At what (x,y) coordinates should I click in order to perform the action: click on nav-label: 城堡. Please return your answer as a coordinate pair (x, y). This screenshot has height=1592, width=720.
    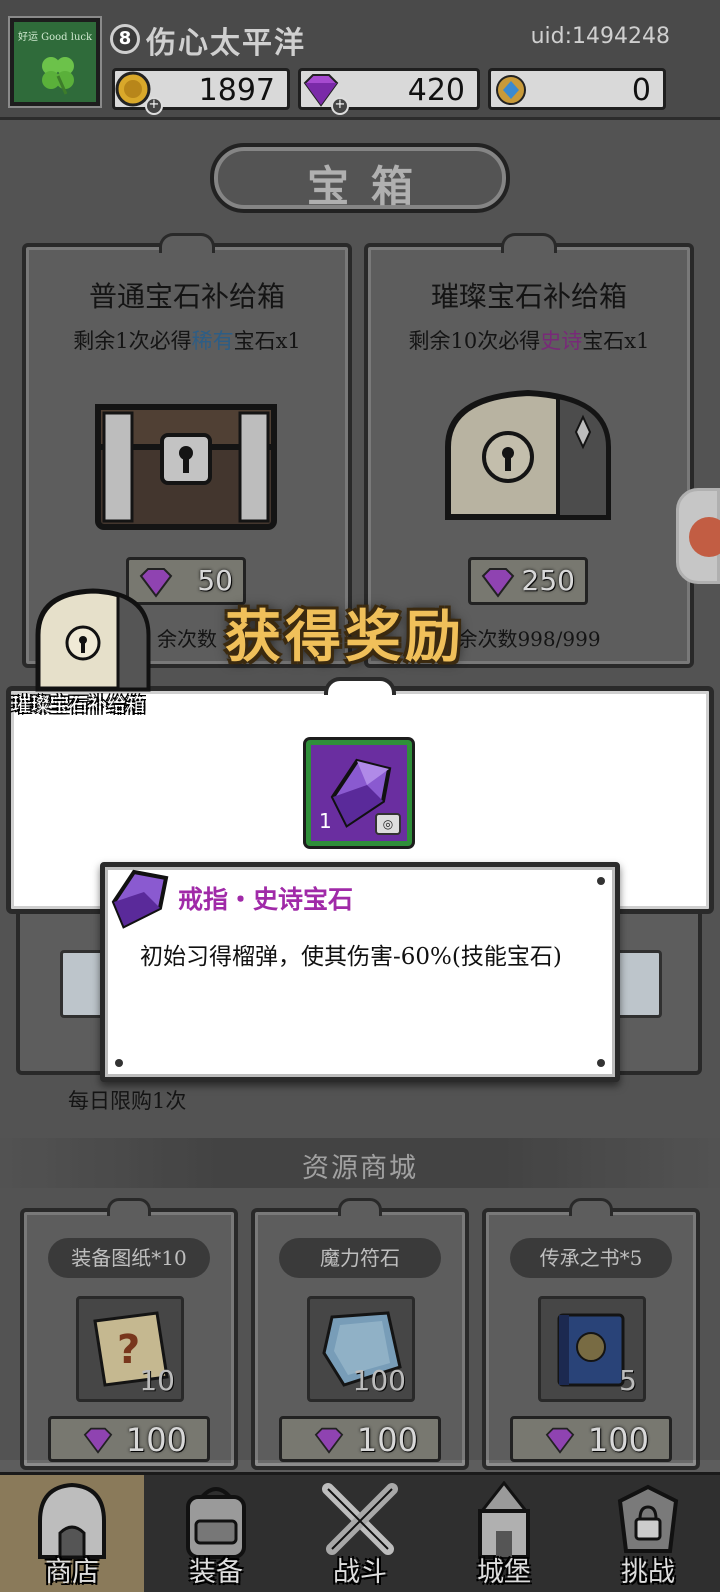
    Looking at the image, I should click on (504, 1572).